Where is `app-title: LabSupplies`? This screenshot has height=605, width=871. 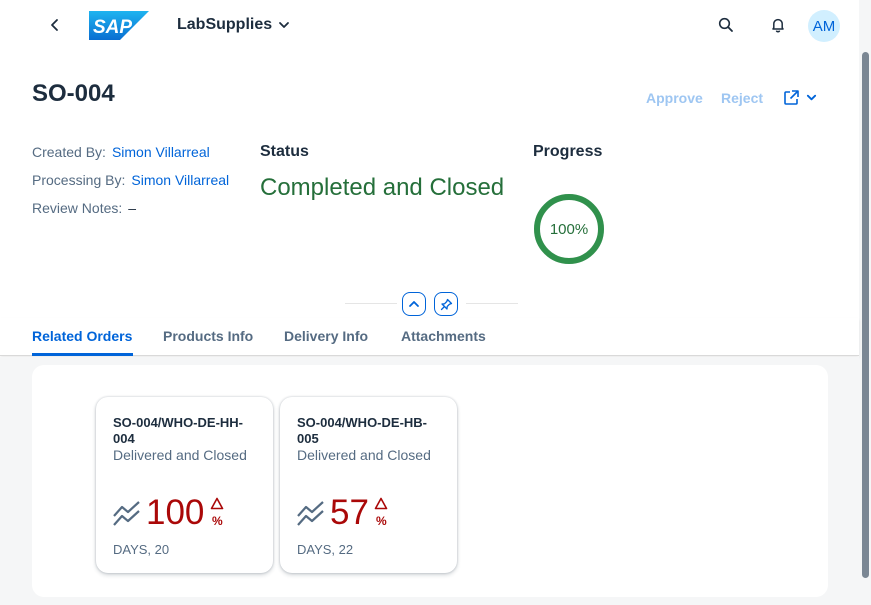
app-title: LabSupplies is located at coordinates (225, 24).